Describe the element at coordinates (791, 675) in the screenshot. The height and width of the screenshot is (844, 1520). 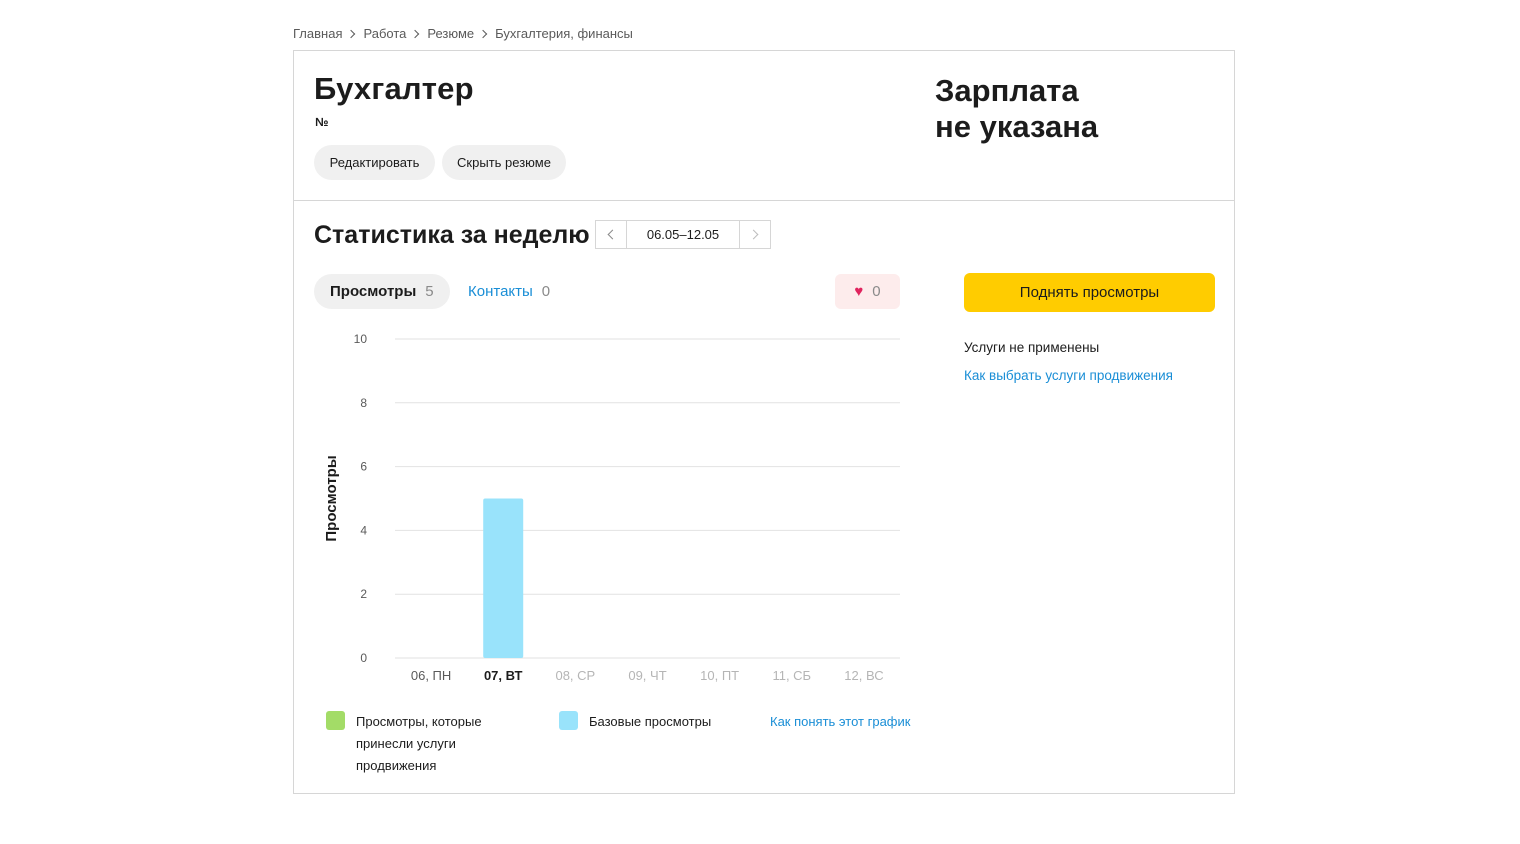
I see `x-tick-label: 11, СБ` at that location.